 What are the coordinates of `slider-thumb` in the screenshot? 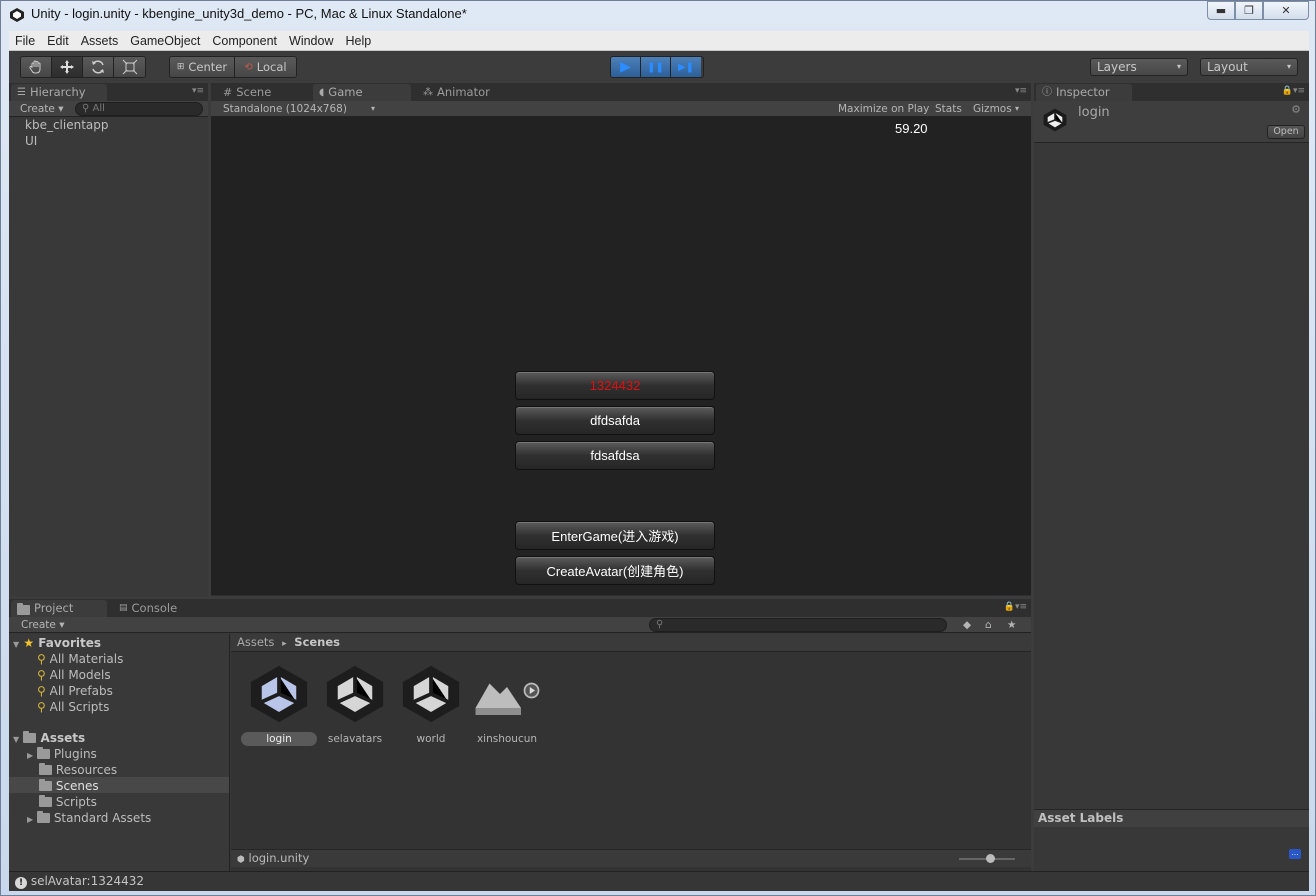 It's located at (990, 858).